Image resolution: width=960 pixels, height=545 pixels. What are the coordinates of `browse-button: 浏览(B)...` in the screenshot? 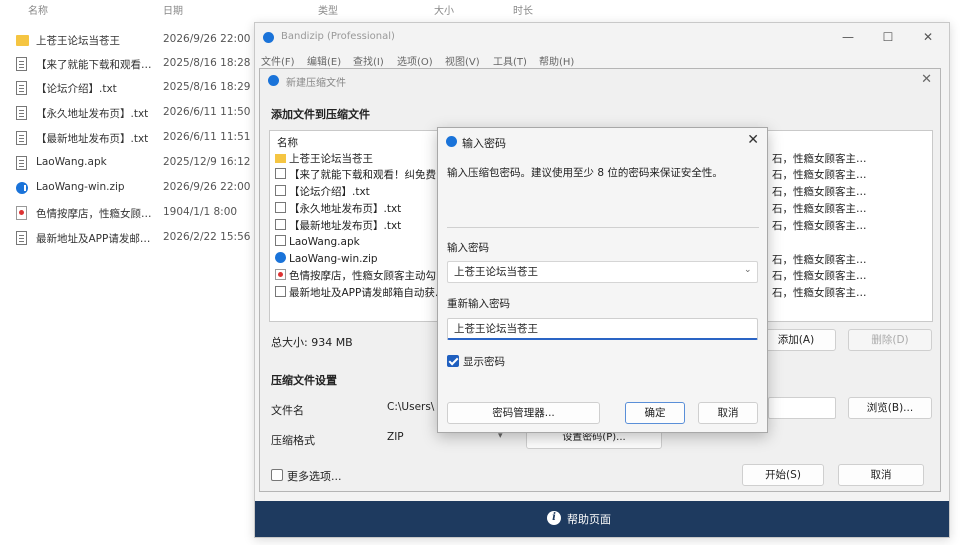 It's located at (890, 408).